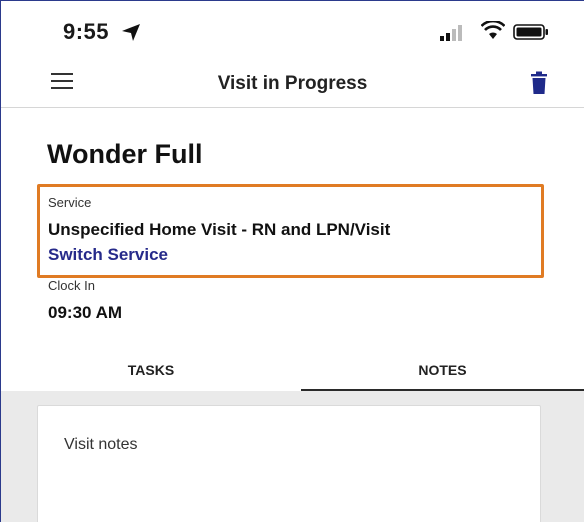 Image resolution: width=585 pixels, height=523 pixels. What do you see at coordinates (292, 30) in the screenshot?
I see `status-bar: 9:55` at bounding box center [292, 30].